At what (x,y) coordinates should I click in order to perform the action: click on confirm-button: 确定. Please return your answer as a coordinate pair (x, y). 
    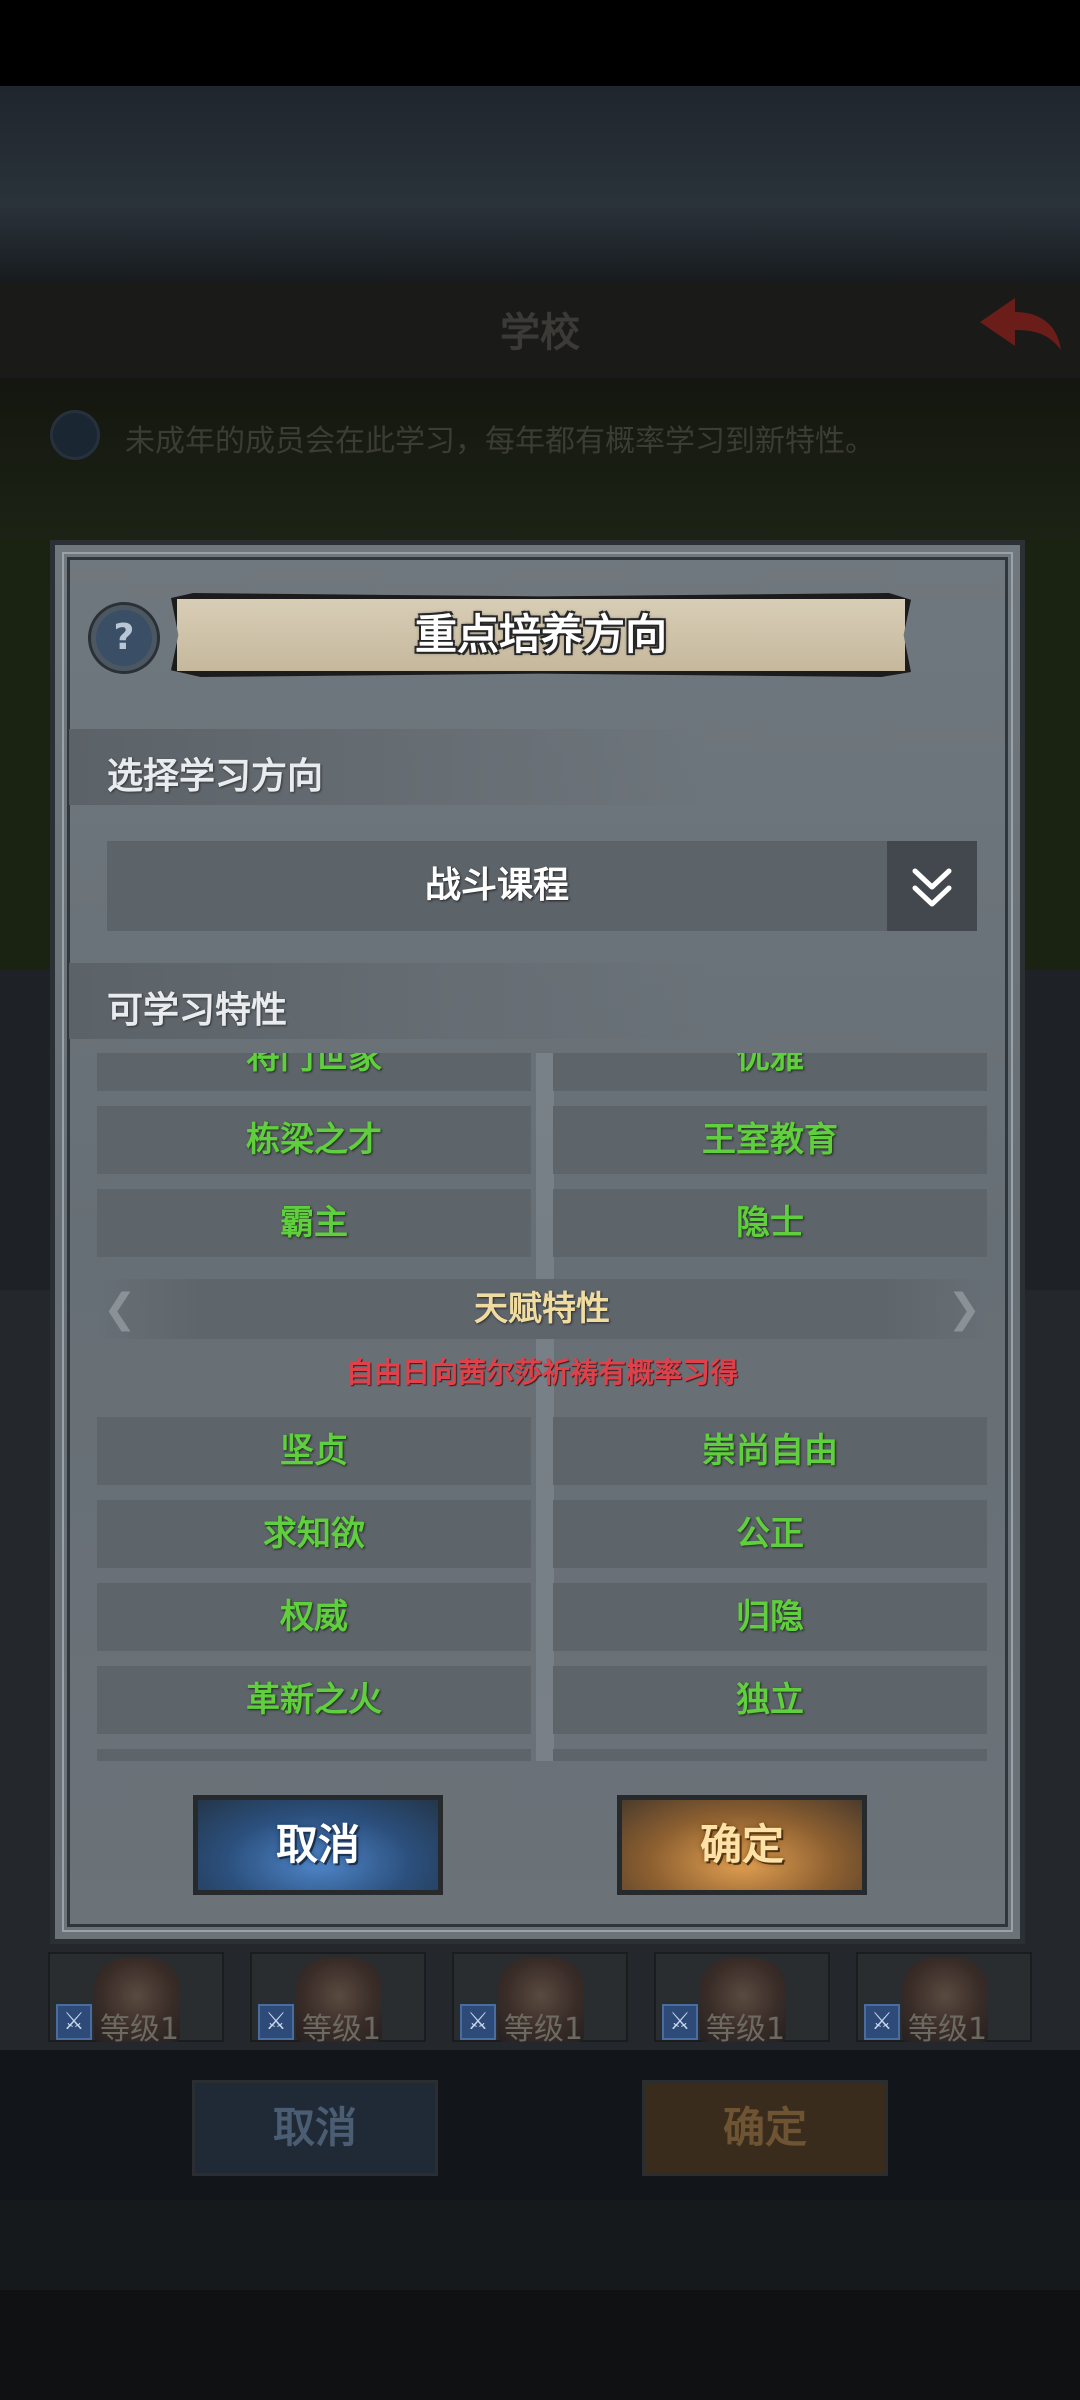
    Looking at the image, I should click on (742, 1845).